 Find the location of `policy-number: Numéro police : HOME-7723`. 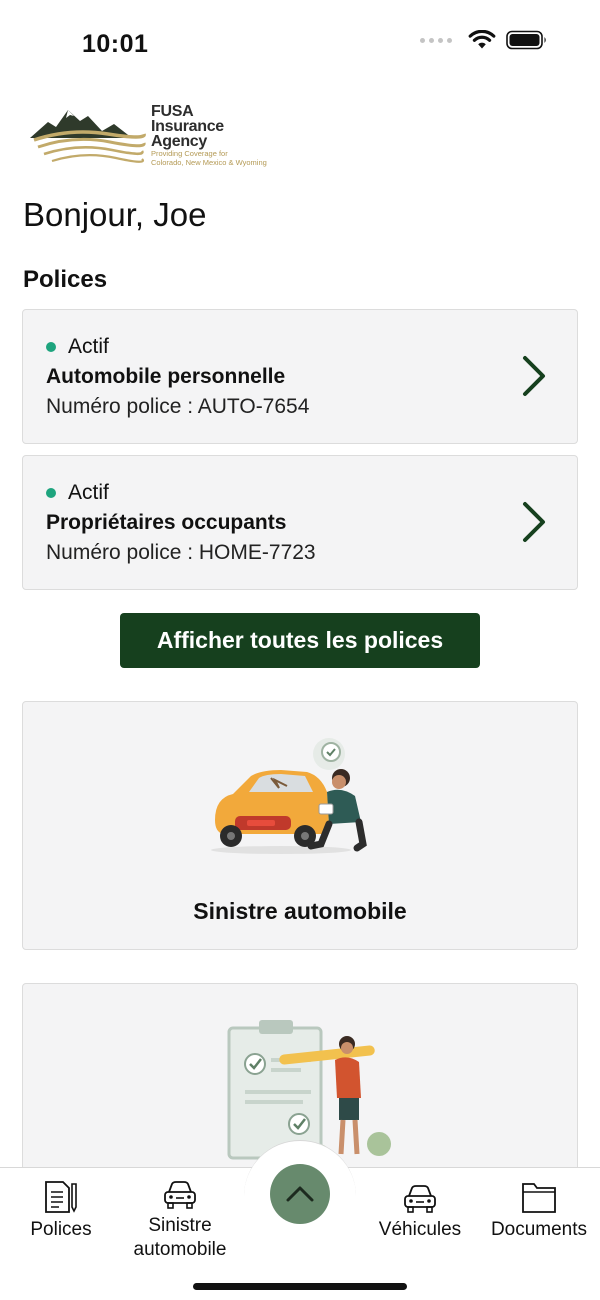

policy-number: Numéro police : HOME-7723 is located at coordinates (181, 552).